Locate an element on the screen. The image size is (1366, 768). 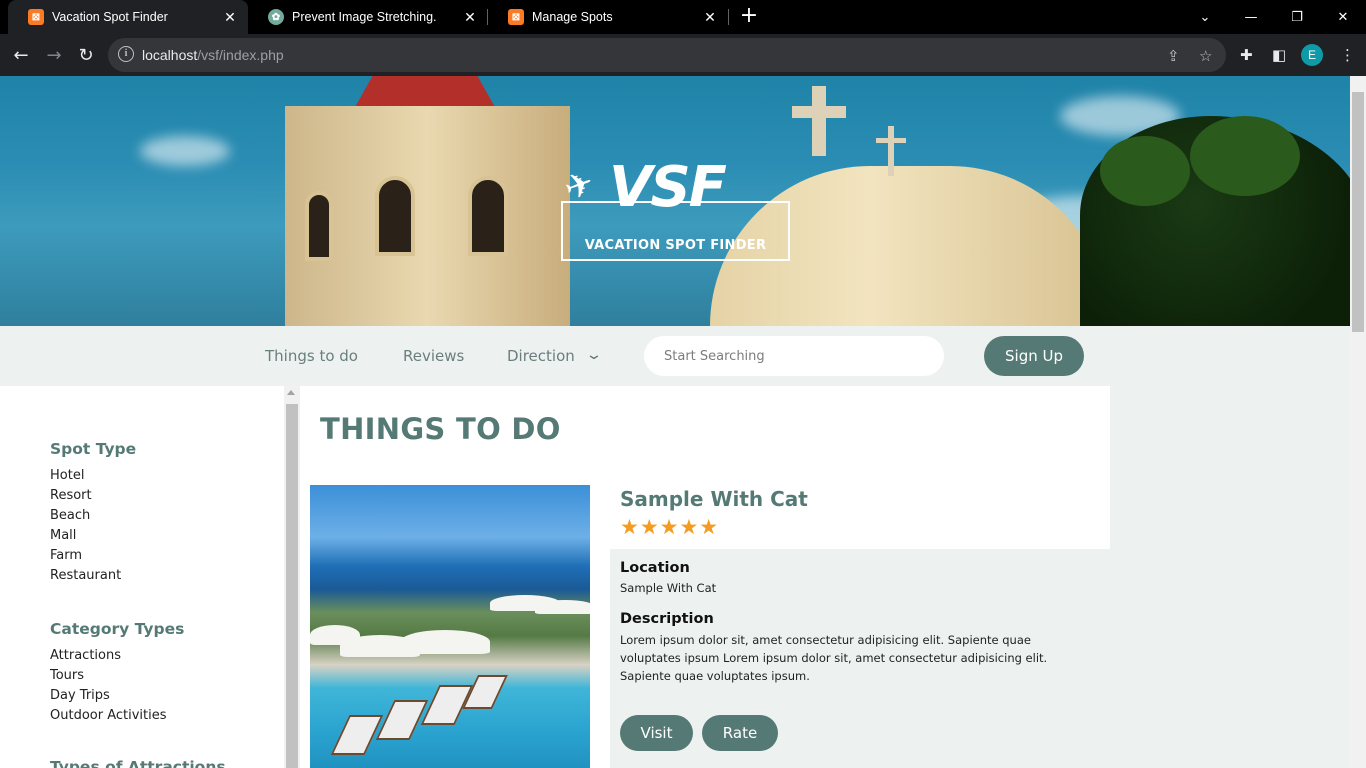
sidebar-item-day-trips: Day Trips is located at coordinates (80, 695).